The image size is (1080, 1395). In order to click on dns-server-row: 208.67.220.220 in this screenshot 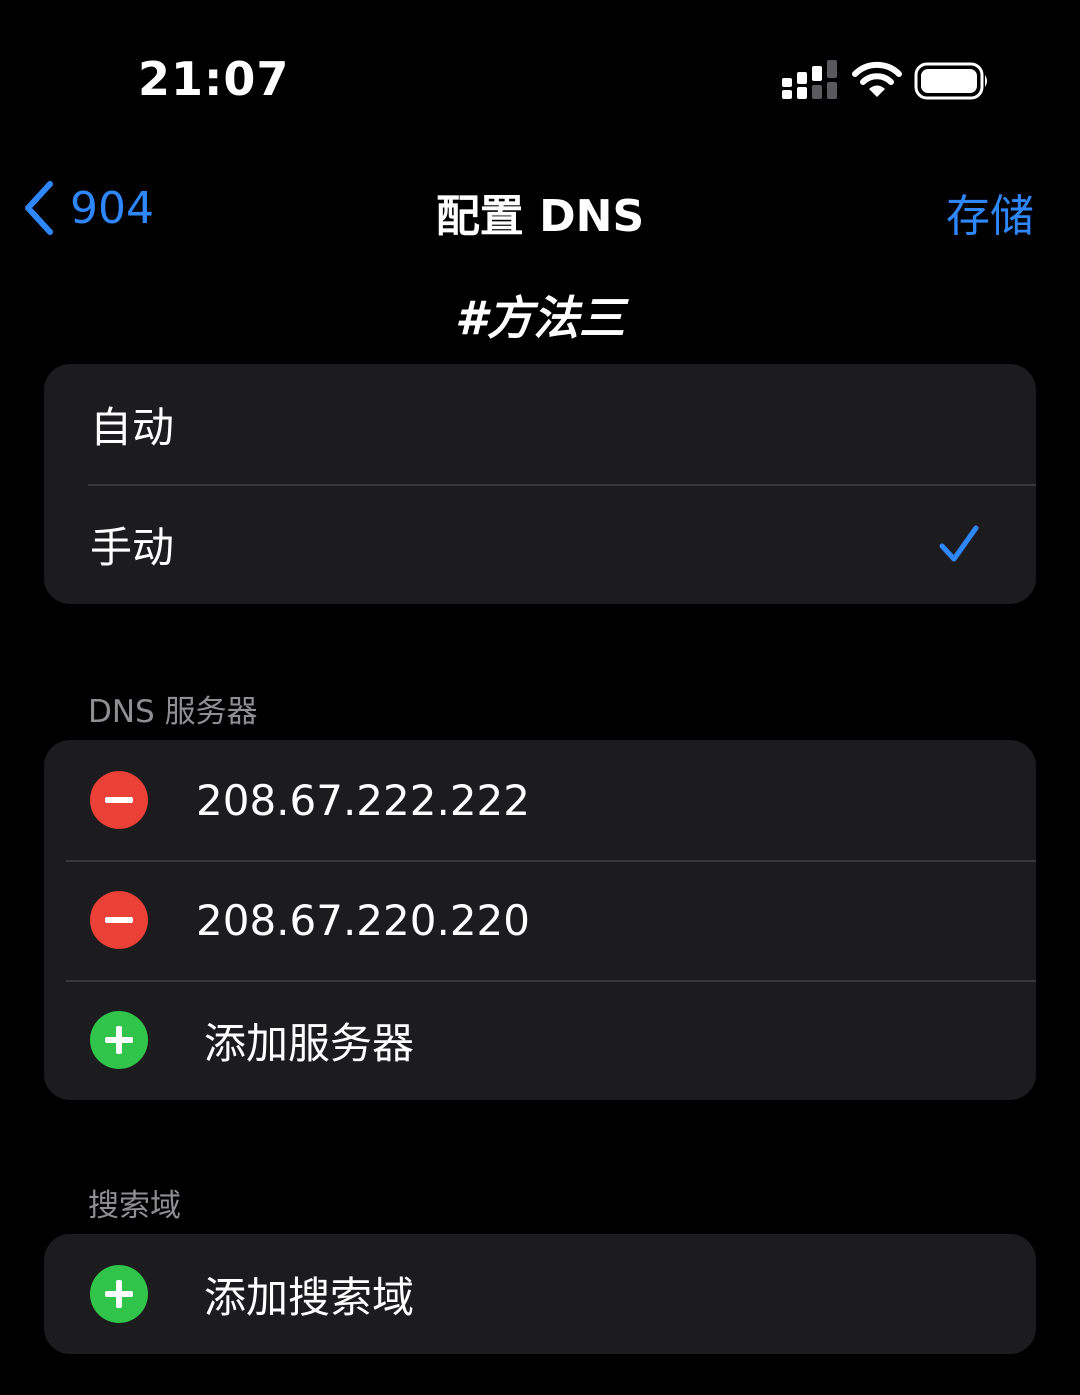, I will do `click(540, 920)`.